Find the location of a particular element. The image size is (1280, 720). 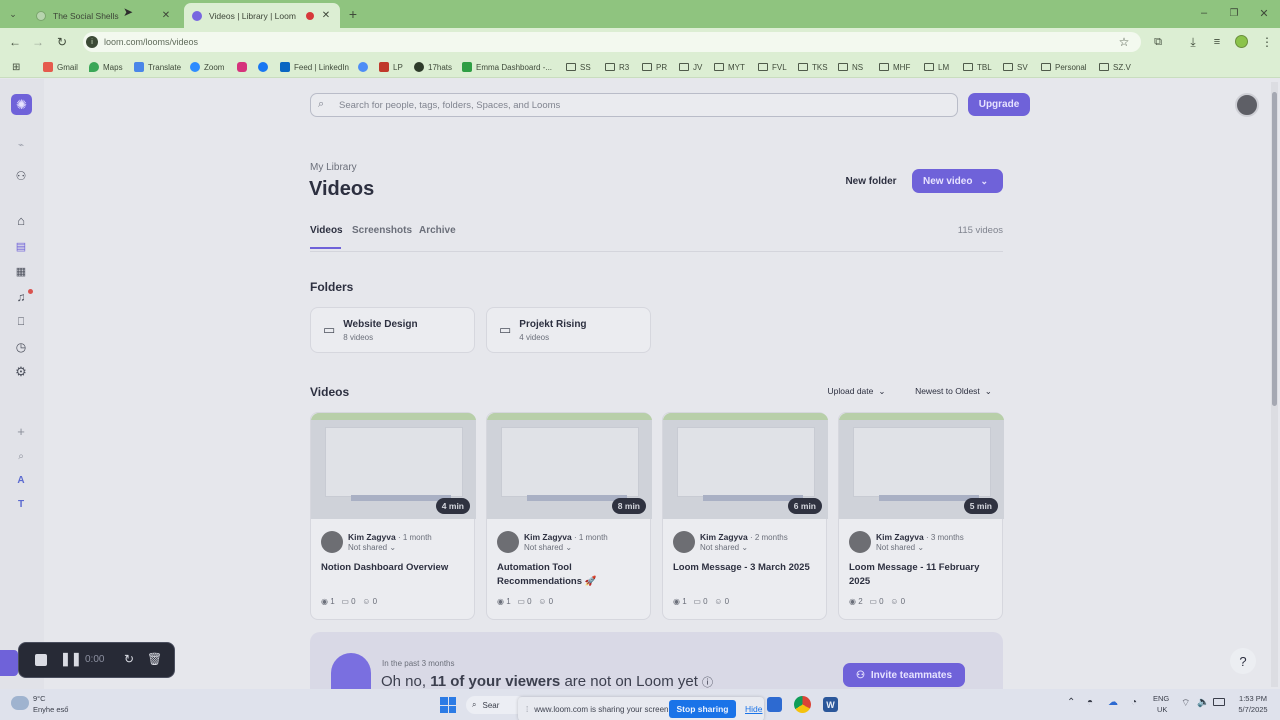

site-info-icon: i is located at coordinates (92, 42).